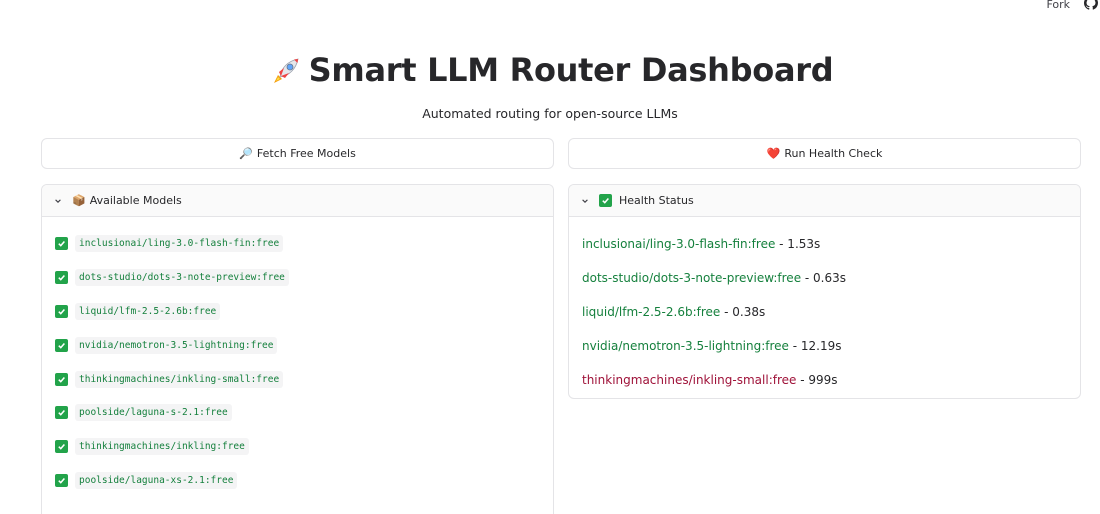  Describe the element at coordinates (304, 447) in the screenshot. I see `model-list-item: thinkingmachines/inkling:free` at that location.